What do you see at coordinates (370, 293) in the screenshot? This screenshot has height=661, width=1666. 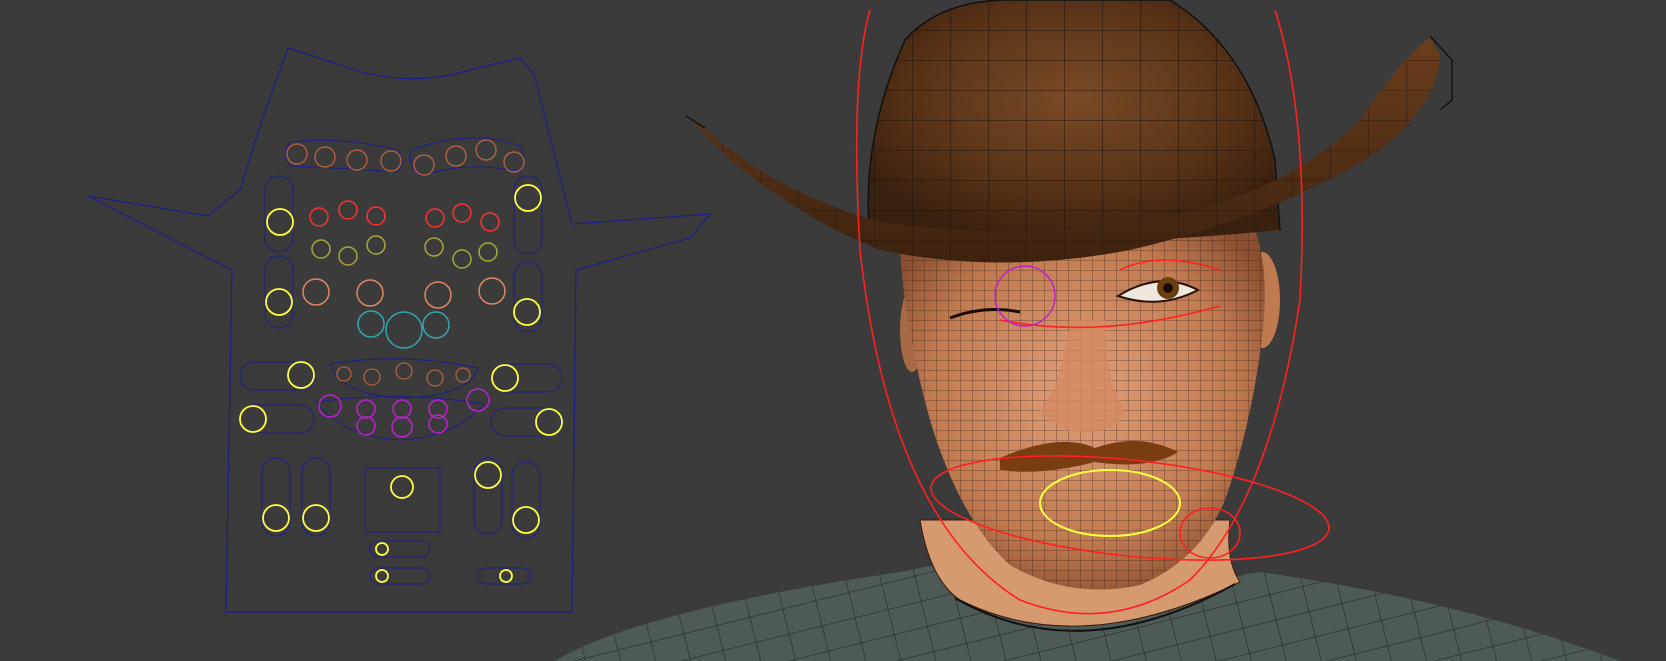 I see `cheek-ctrl-r2` at bounding box center [370, 293].